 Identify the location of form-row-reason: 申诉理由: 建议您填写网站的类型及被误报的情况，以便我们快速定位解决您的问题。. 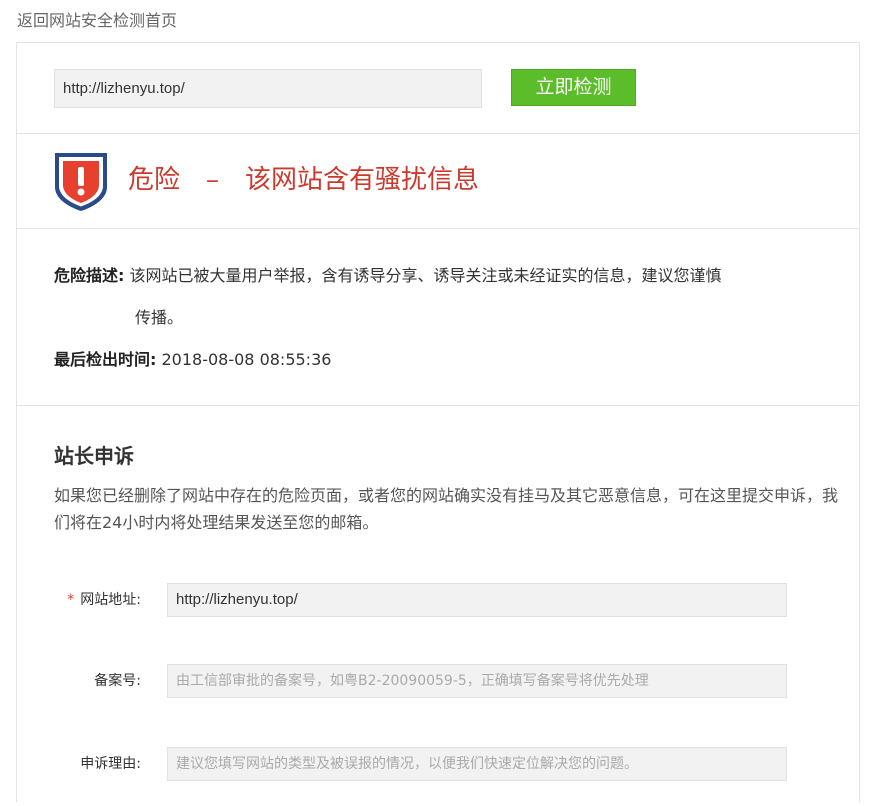
(438, 764).